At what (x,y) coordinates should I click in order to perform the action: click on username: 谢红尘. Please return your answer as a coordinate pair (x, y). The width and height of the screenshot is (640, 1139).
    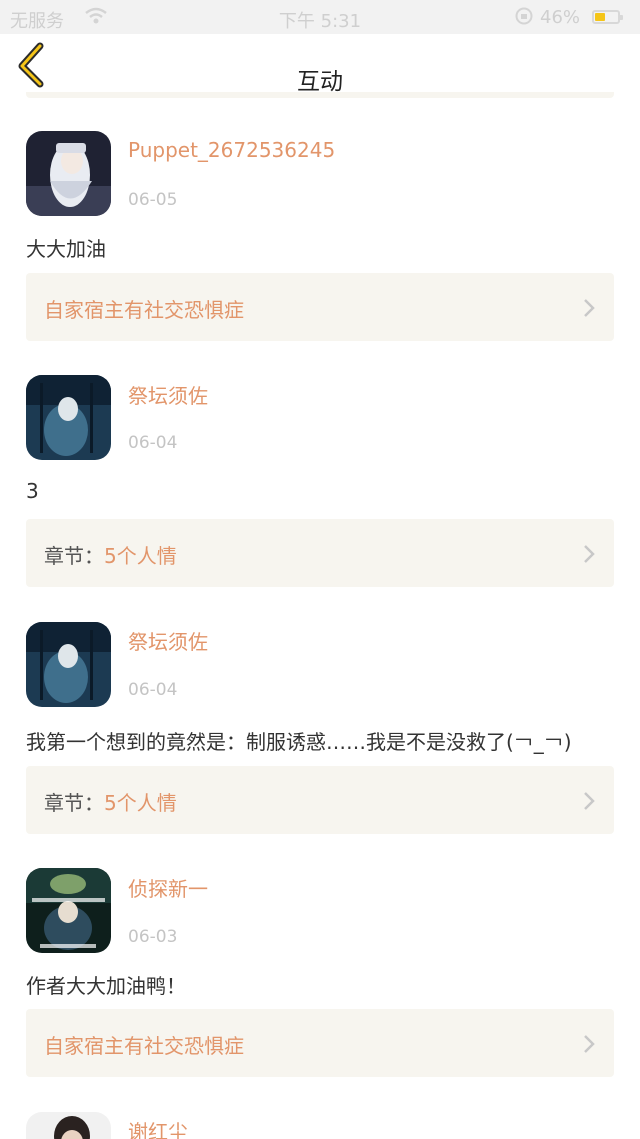
    Looking at the image, I should click on (158, 1127).